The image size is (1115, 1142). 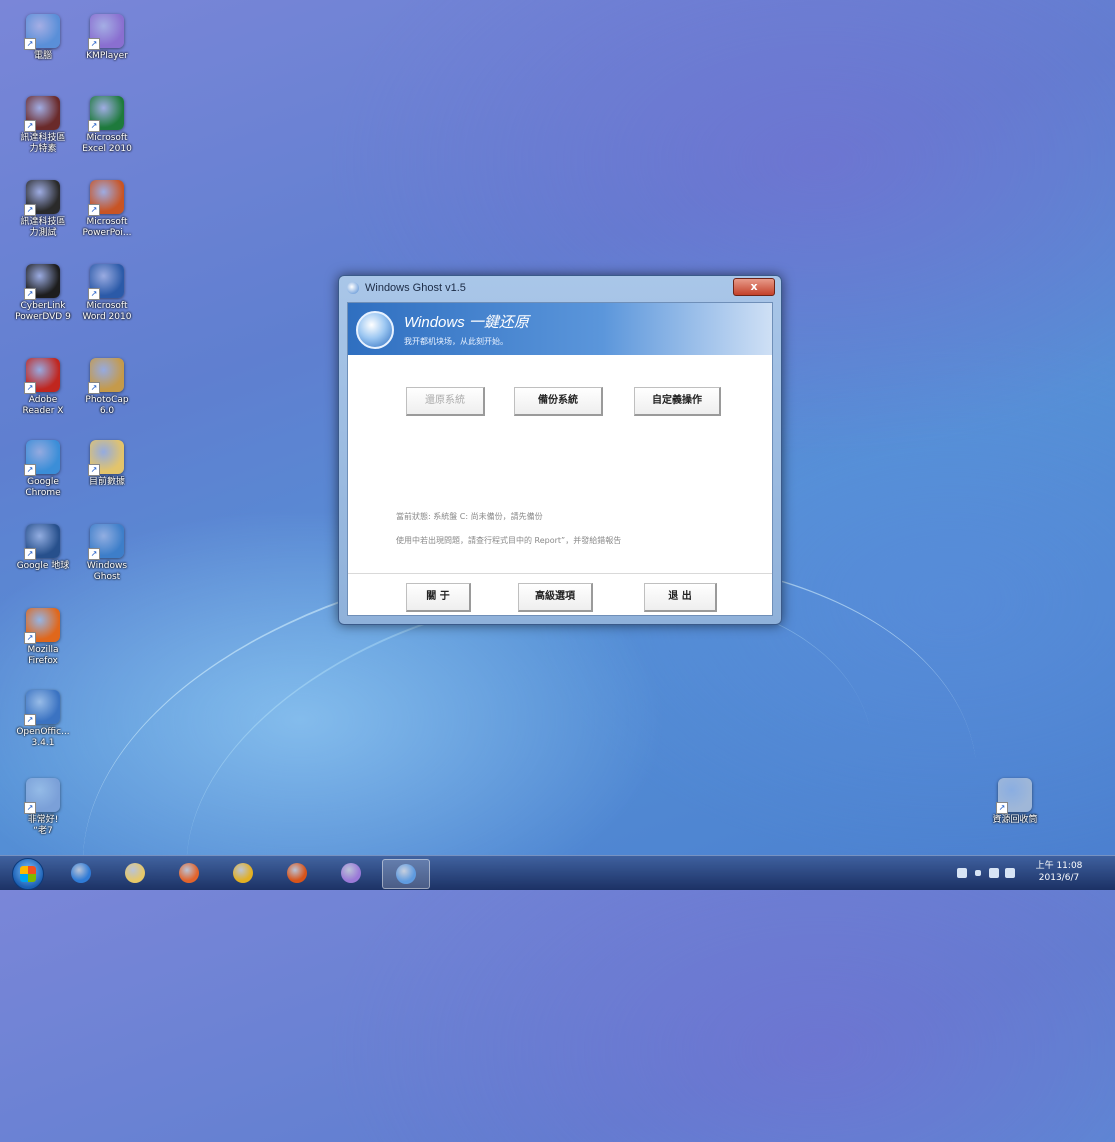 What do you see at coordinates (469, 516) in the screenshot?
I see `status-line: 當前狀態: 系統盤 C: 尚未備份，請先備份` at bounding box center [469, 516].